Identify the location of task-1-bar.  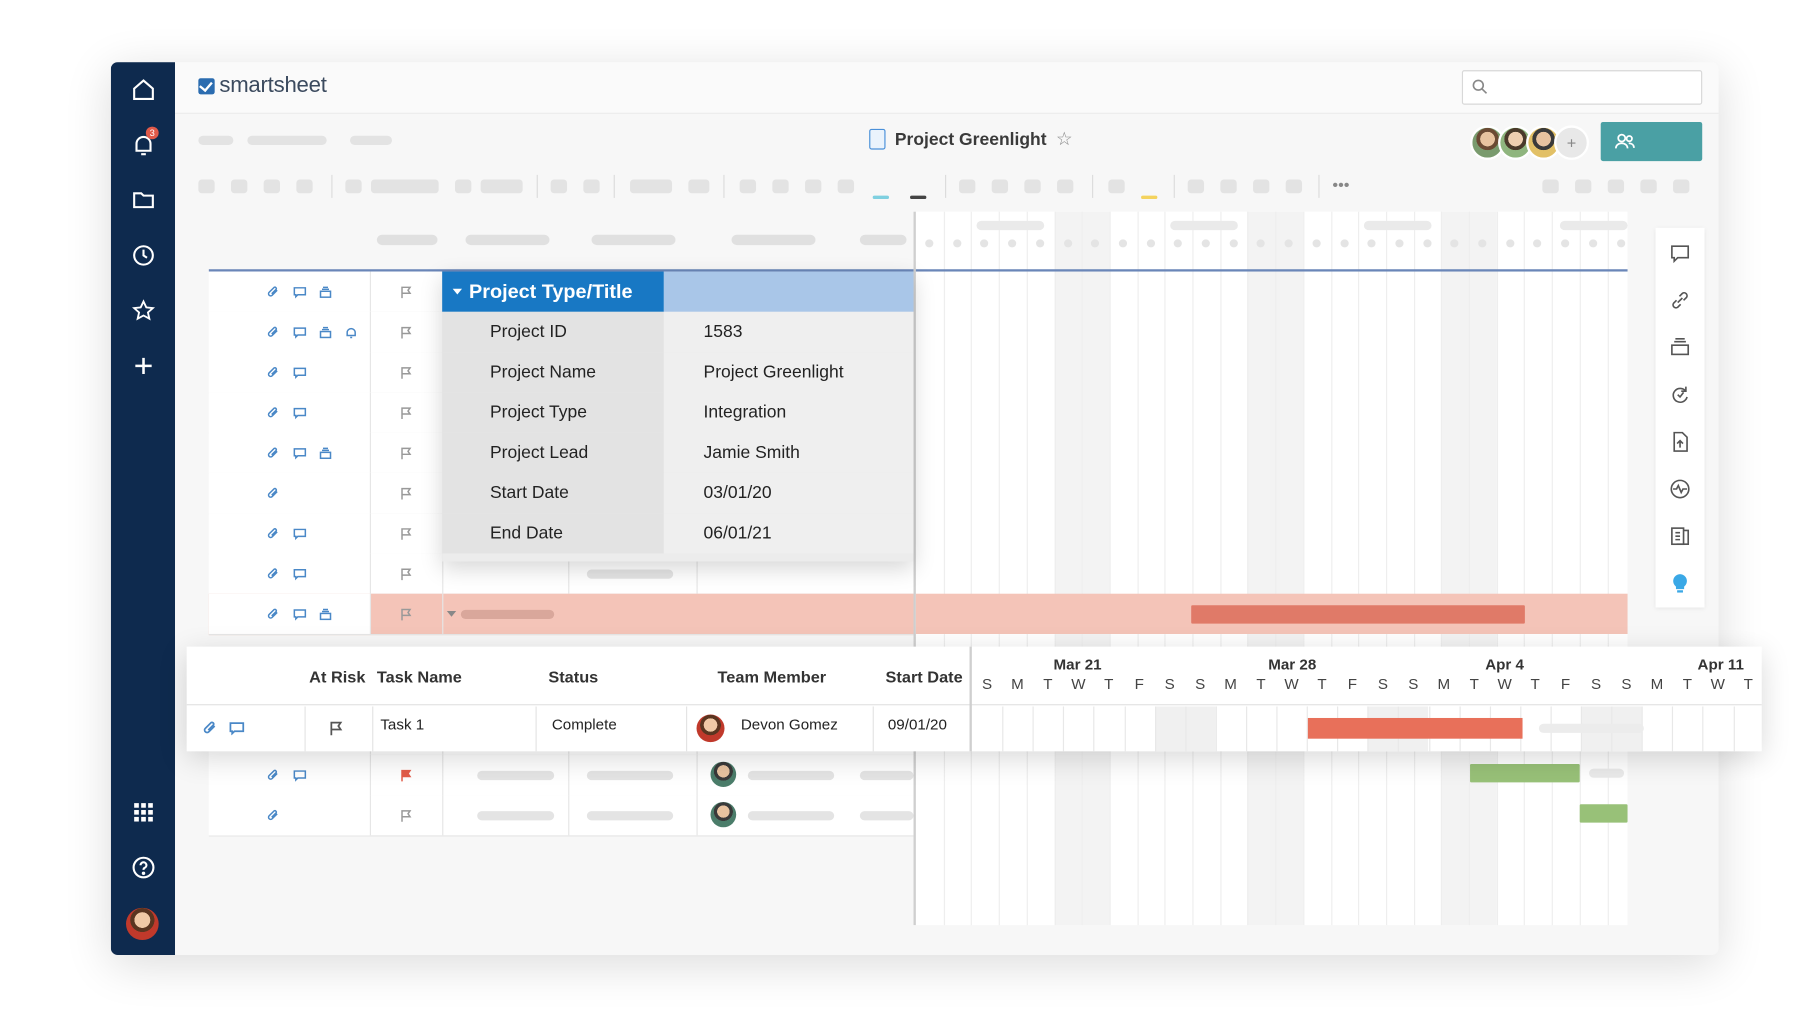
(1415, 728).